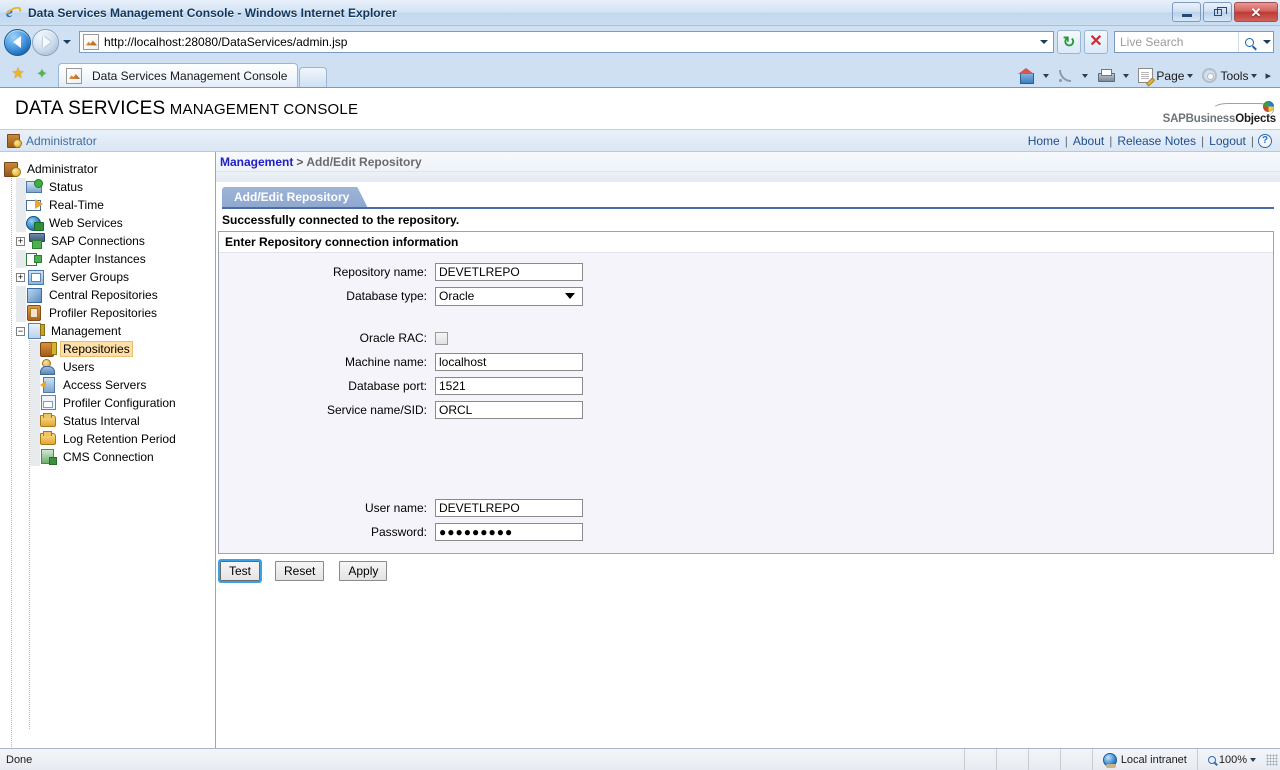  Describe the element at coordinates (1174, 119) in the screenshot. I see `logo-sap: SAP` at that location.